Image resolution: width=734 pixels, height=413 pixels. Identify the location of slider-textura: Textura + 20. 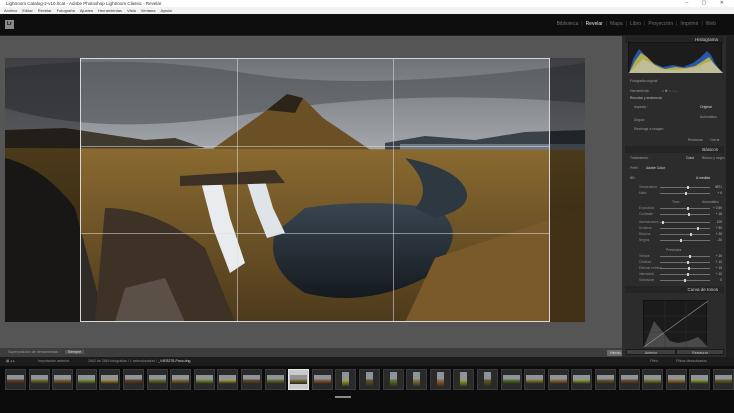
(676, 256).